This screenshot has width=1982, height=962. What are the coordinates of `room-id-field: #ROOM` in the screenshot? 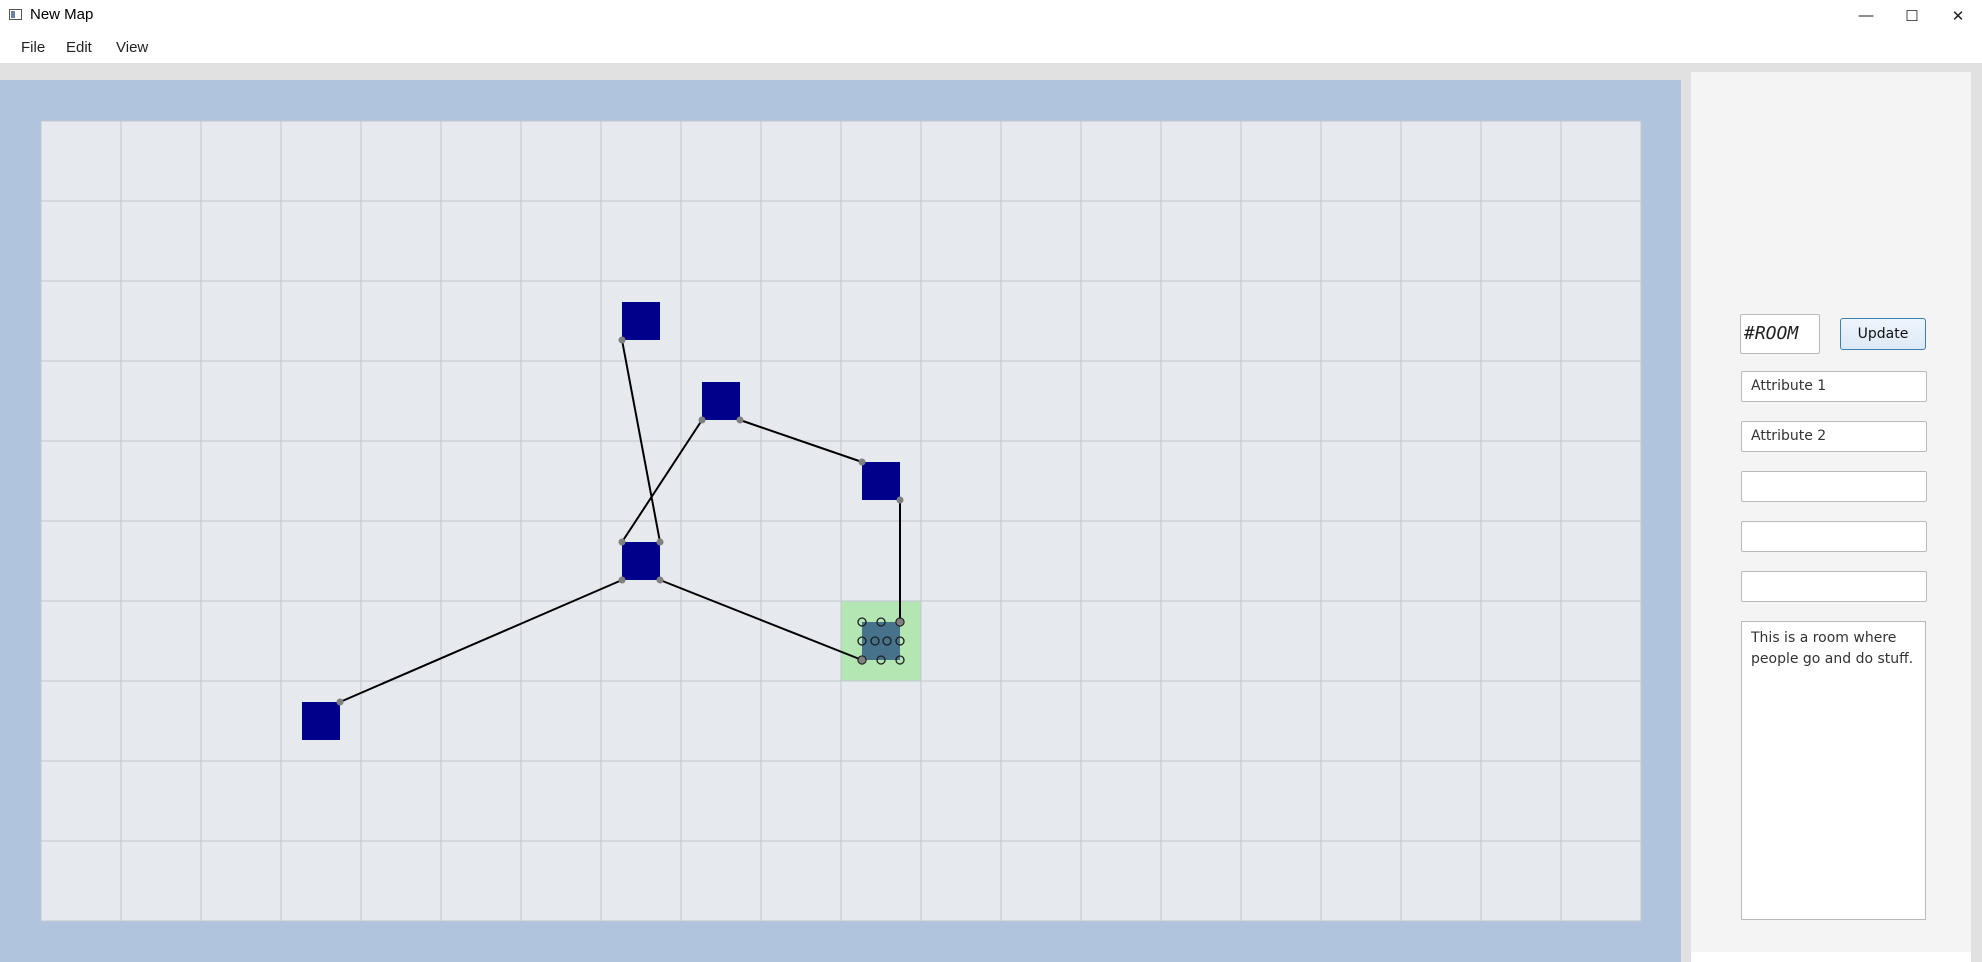 It's located at (1780, 334).